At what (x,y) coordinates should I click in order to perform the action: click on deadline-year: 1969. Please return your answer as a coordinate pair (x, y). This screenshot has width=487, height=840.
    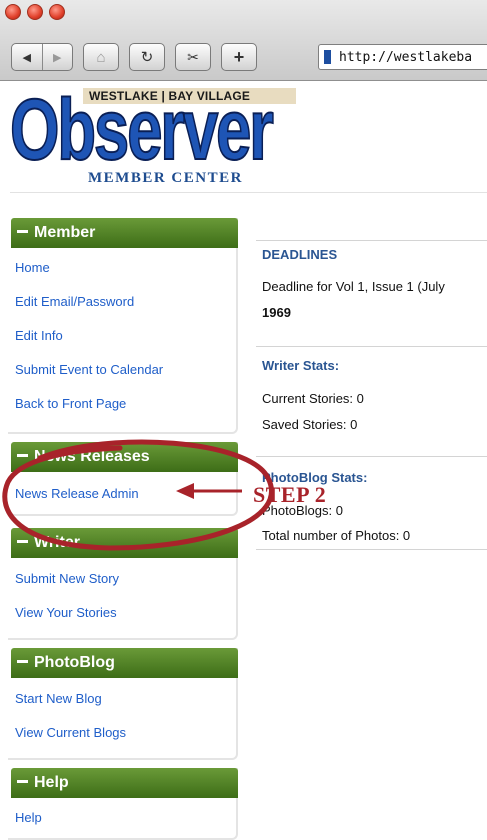
    Looking at the image, I should click on (276, 312).